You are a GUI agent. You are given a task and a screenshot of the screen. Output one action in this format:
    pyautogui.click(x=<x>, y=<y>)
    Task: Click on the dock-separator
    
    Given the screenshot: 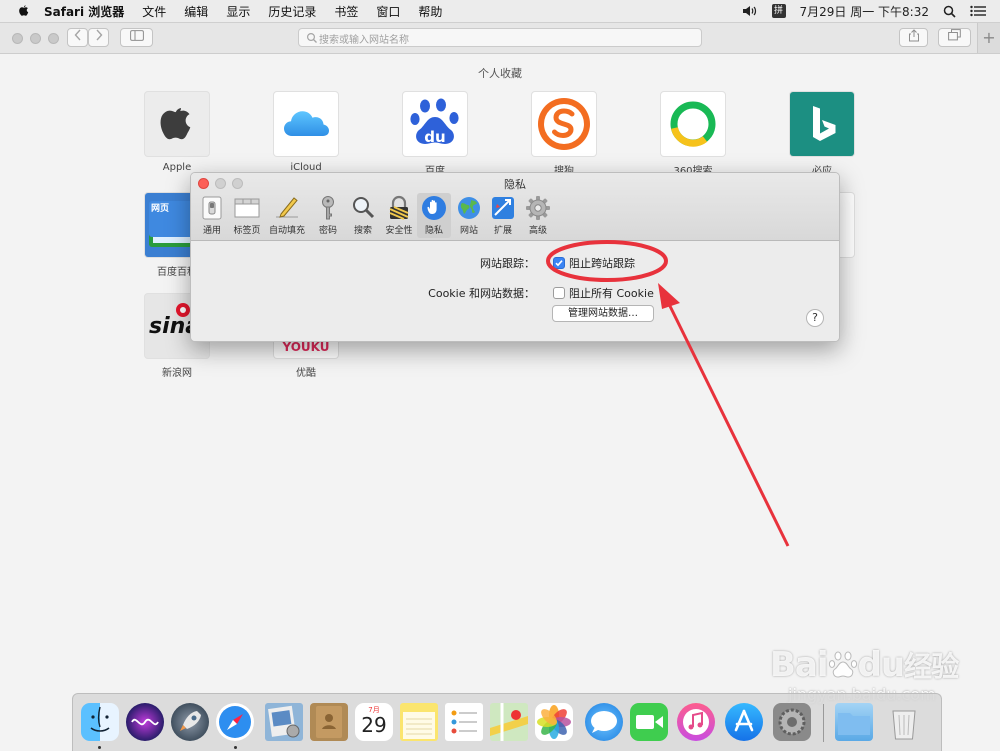 What is the action you would take?
    pyautogui.click(x=823, y=723)
    